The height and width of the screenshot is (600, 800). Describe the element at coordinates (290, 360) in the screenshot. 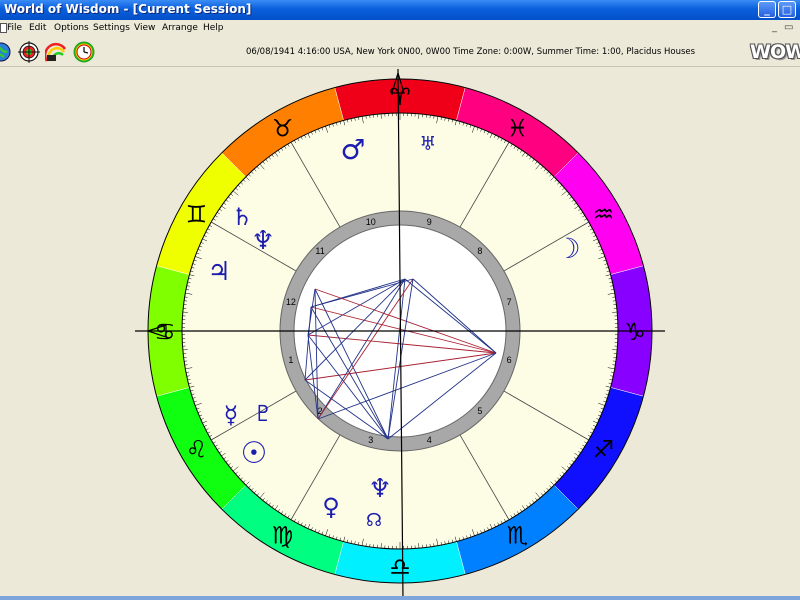

I see `house-number-1: 1` at that location.